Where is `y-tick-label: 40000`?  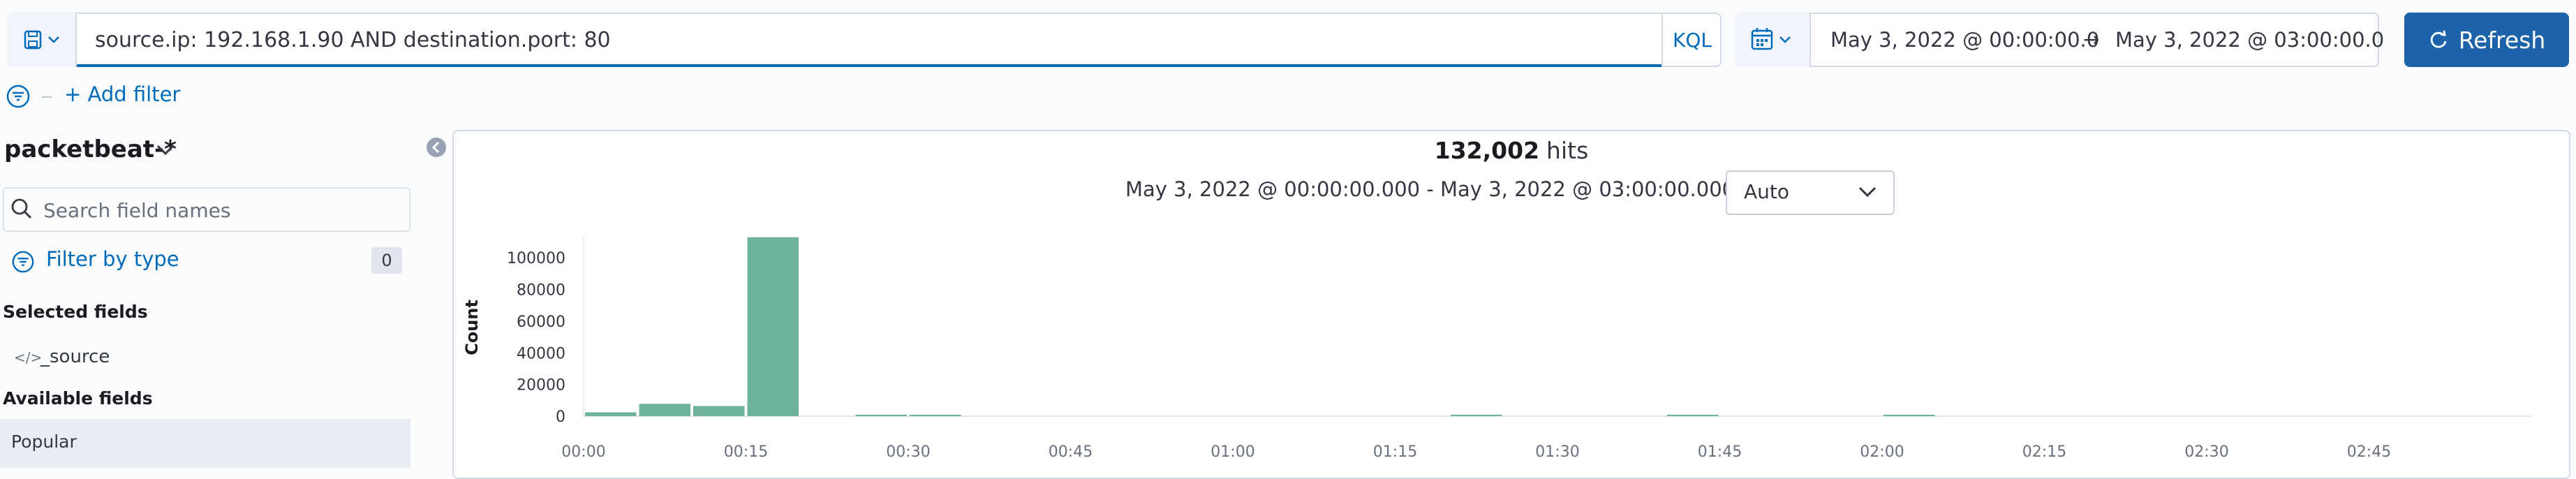
y-tick-label: 40000 is located at coordinates (541, 354).